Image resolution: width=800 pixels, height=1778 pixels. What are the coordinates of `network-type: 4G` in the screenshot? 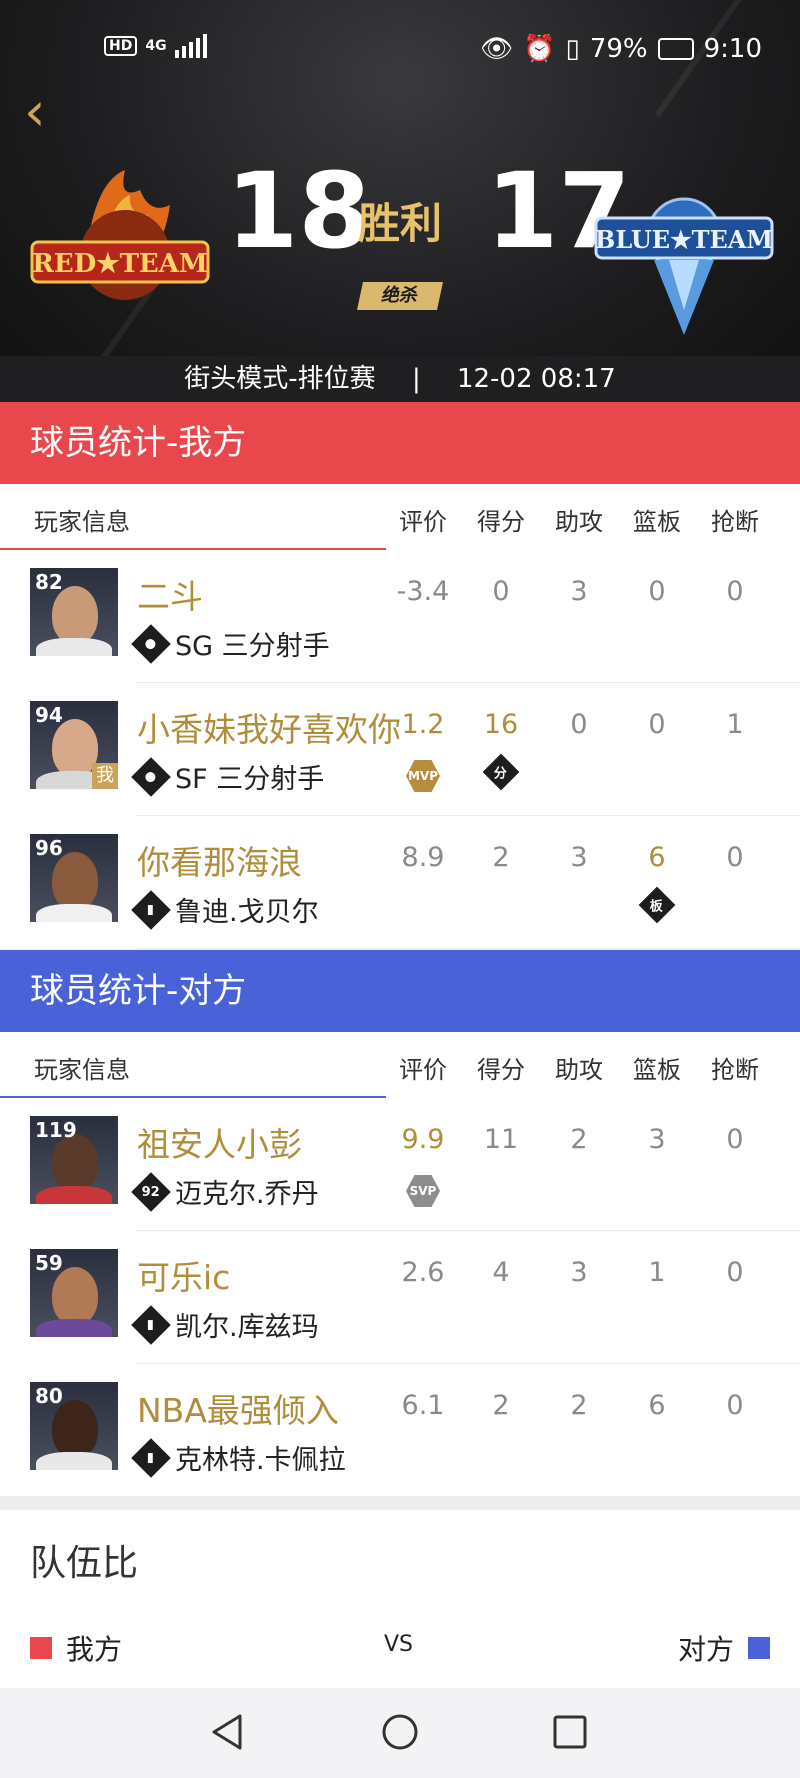 It's located at (156, 46).